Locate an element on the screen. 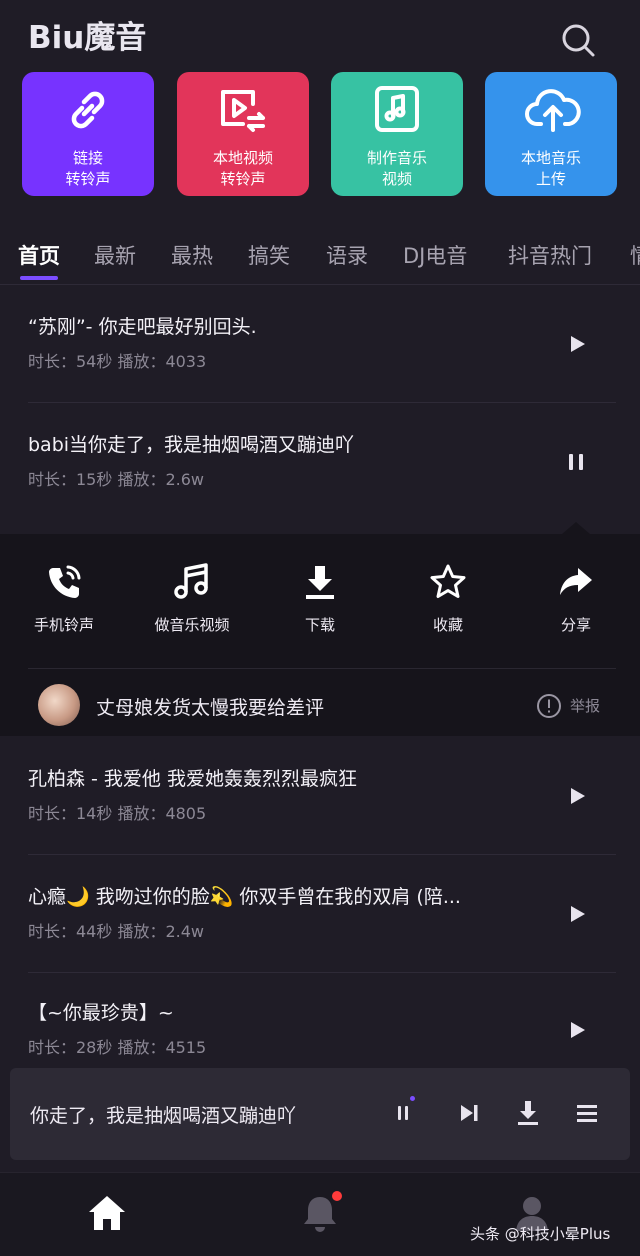 The image size is (640, 1256). watermark-text: 头条 @科技小晕Plus is located at coordinates (540, 1234).